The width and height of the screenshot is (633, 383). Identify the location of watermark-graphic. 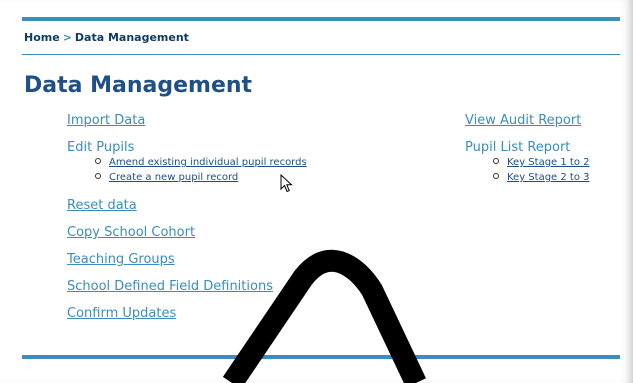
(324, 316).